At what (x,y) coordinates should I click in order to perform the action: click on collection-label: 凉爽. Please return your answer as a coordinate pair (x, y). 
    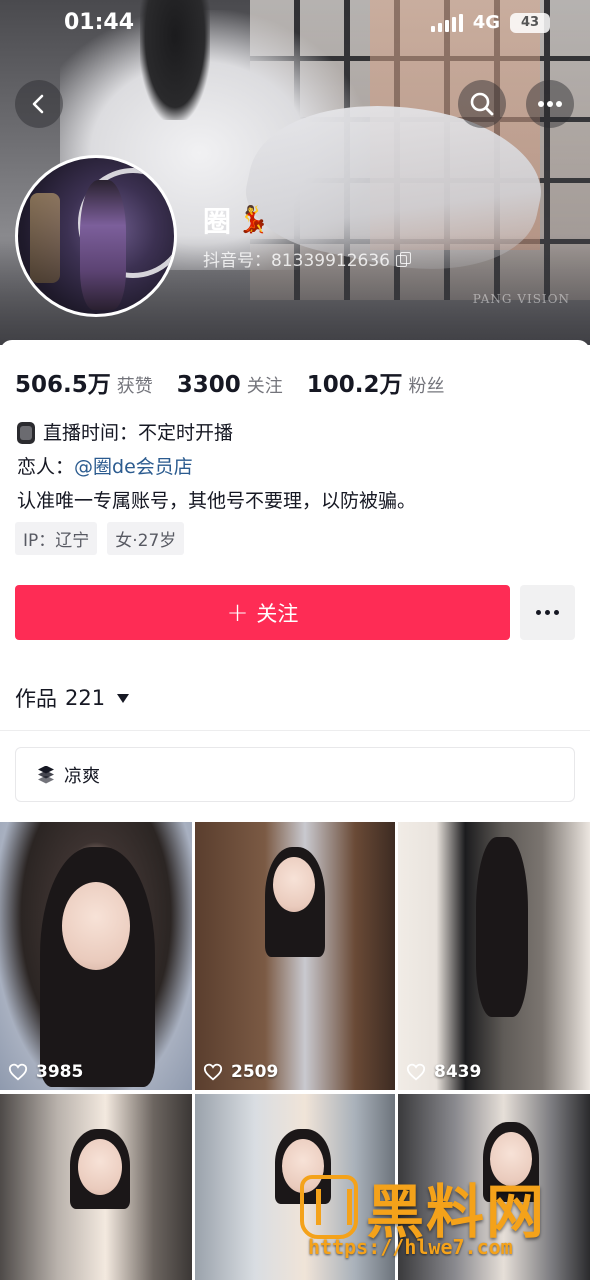
    Looking at the image, I should click on (82, 776).